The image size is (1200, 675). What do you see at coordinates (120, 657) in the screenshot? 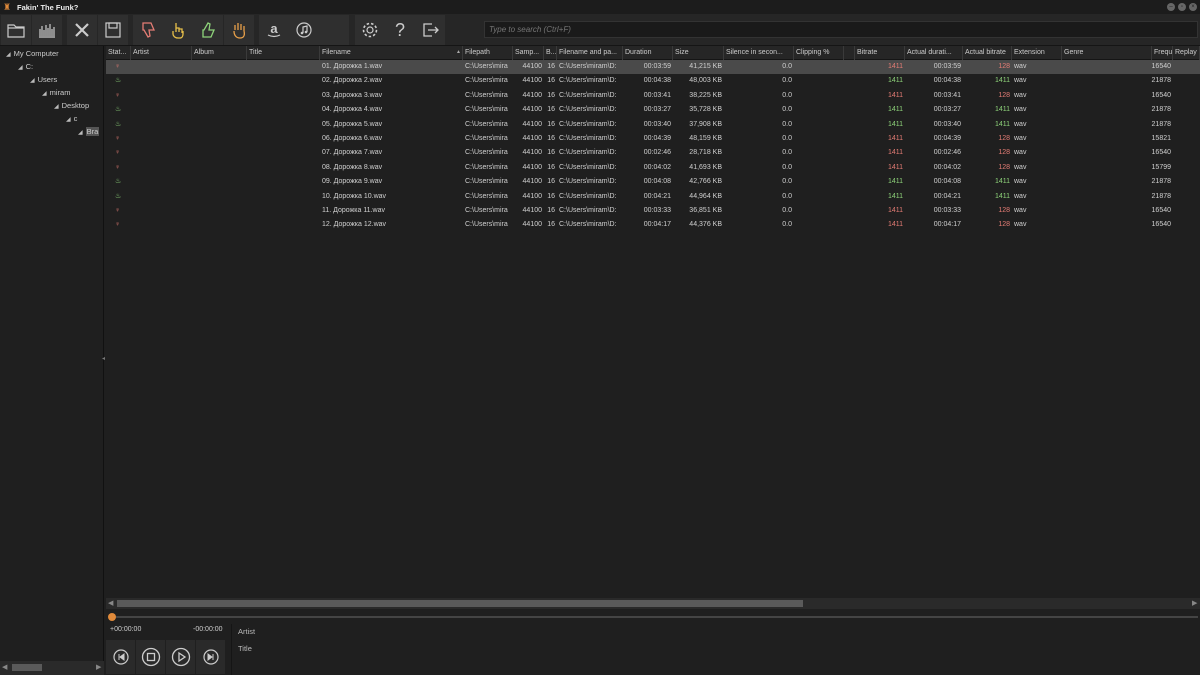
I see `previous-button` at bounding box center [120, 657].